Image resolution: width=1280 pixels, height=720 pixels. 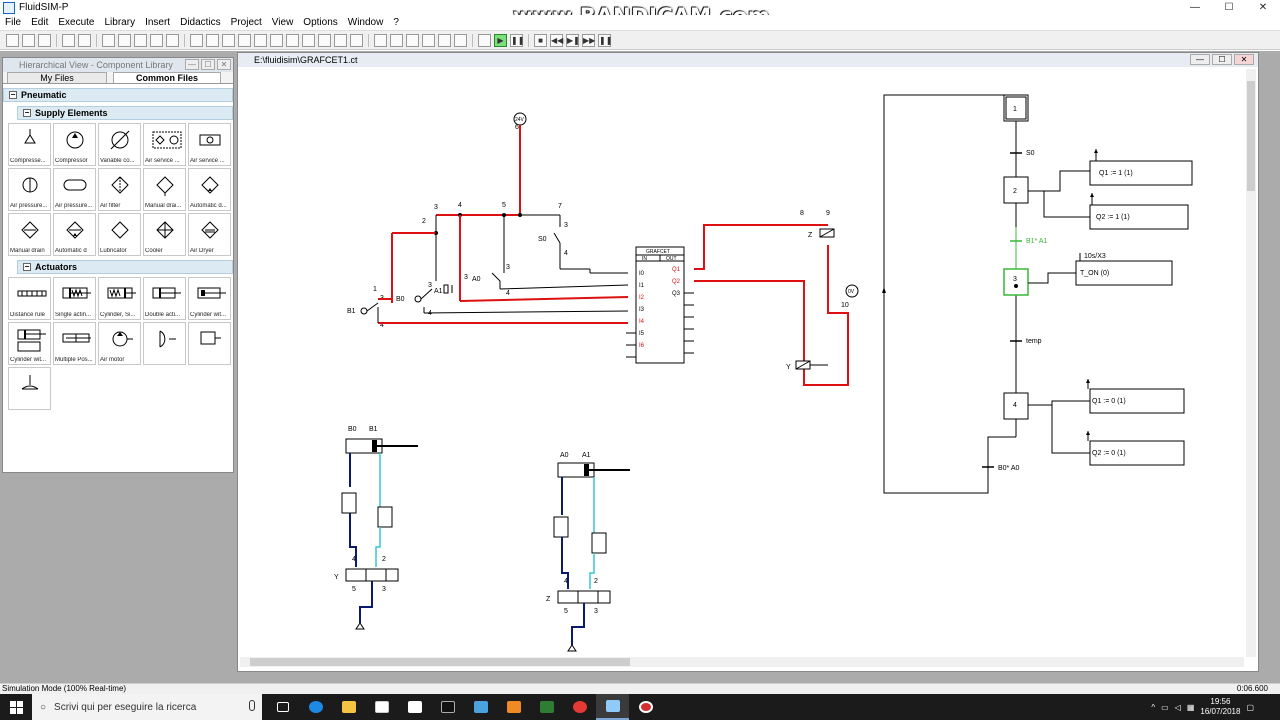 I want to click on menu-execute: Execute, so click(x=76, y=22).